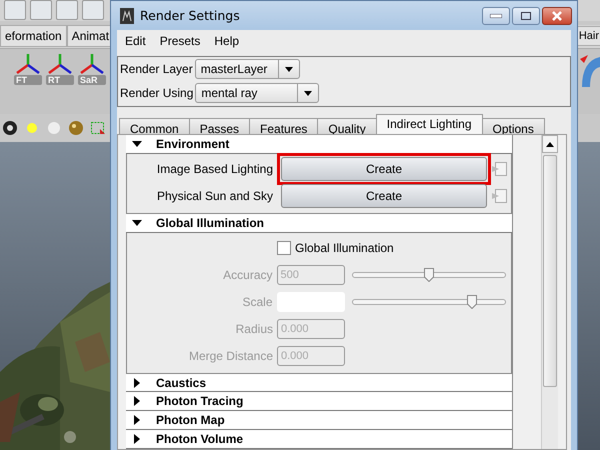 This screenshot has height=450, width=600. What do you see at coordinates (76, 128) in the screenshot?
I see `material-sphere-icon` at bounding box center [76, 128].